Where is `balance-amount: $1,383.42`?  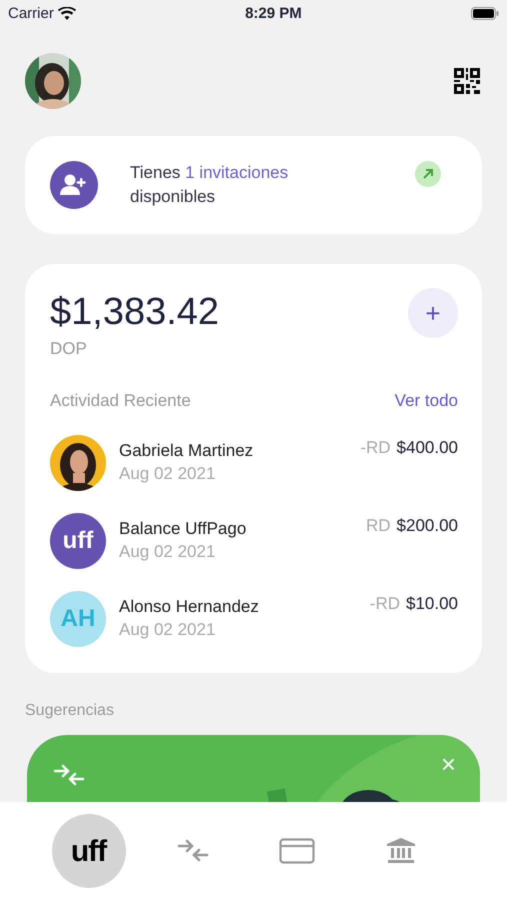
balance-amount: $1,383.42 is located at coordinates (135, 312).